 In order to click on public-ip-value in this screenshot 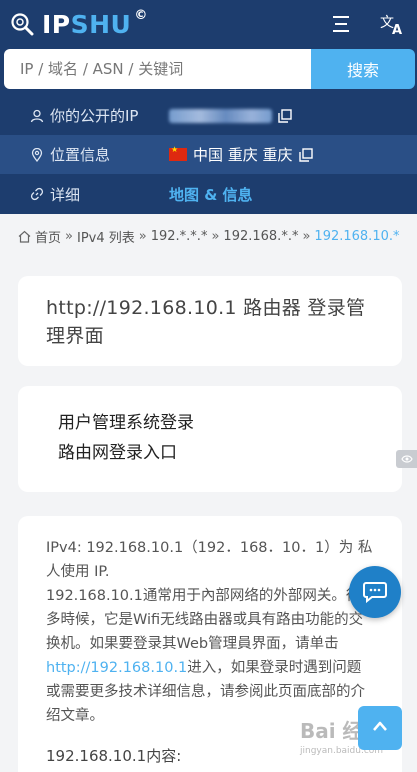, I will do `click(230, 115)`.